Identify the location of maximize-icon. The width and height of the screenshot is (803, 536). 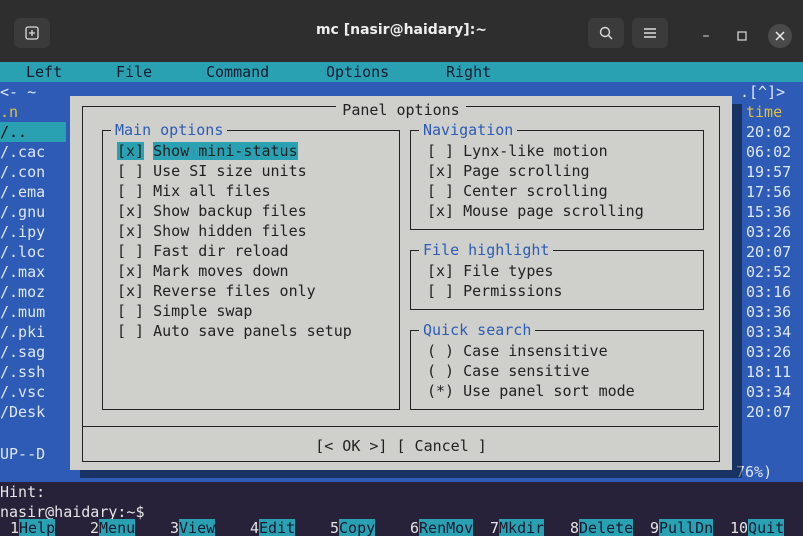
(742, 36).